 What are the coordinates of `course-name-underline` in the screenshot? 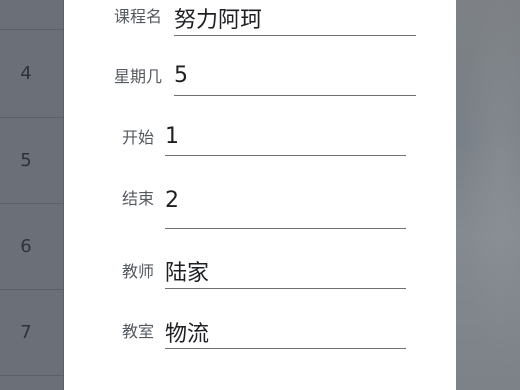 It's located at (295, 35).